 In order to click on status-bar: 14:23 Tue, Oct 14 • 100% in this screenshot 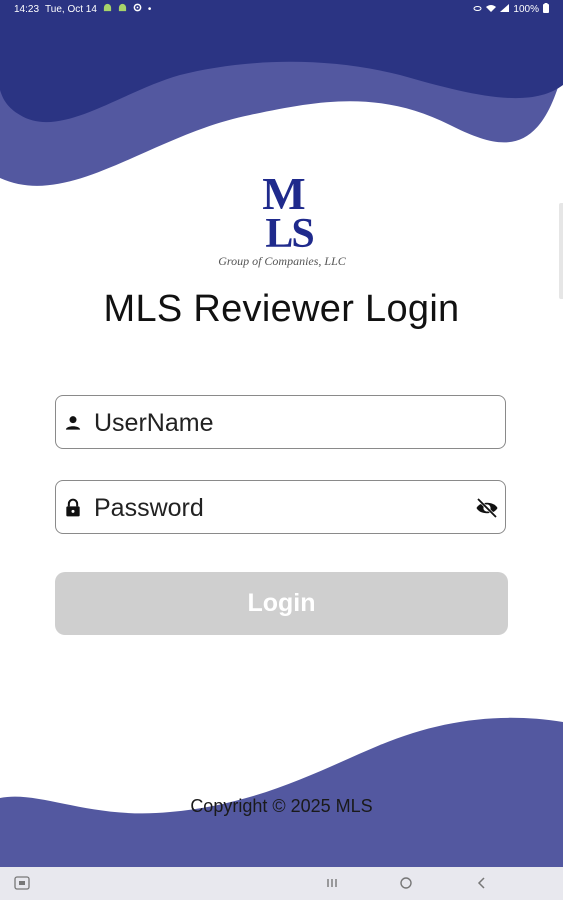, I will do `click(281, 9)`.